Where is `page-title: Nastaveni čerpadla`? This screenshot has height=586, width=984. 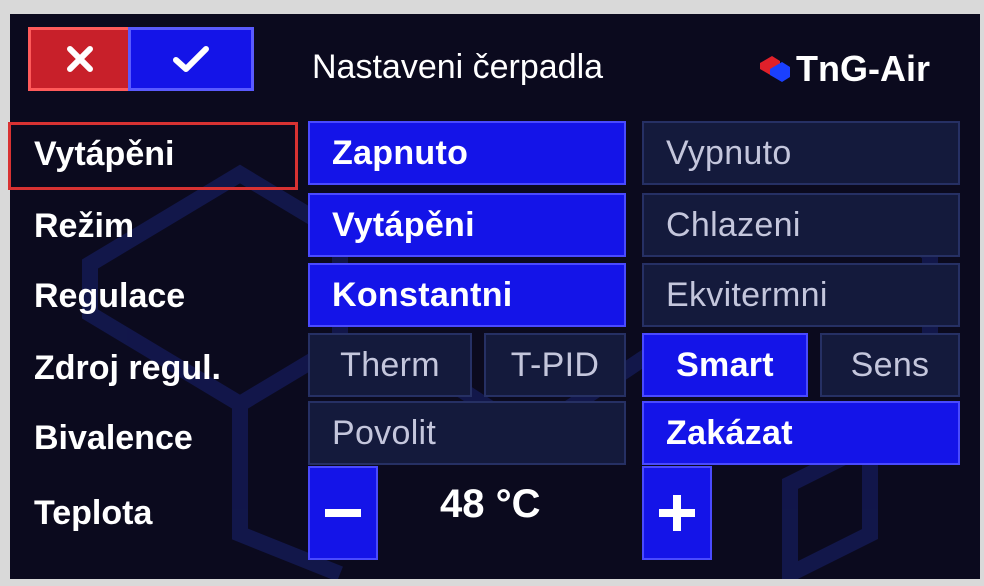
page-title: Nastaveni čerpadla is located at coordinates (458, 67).